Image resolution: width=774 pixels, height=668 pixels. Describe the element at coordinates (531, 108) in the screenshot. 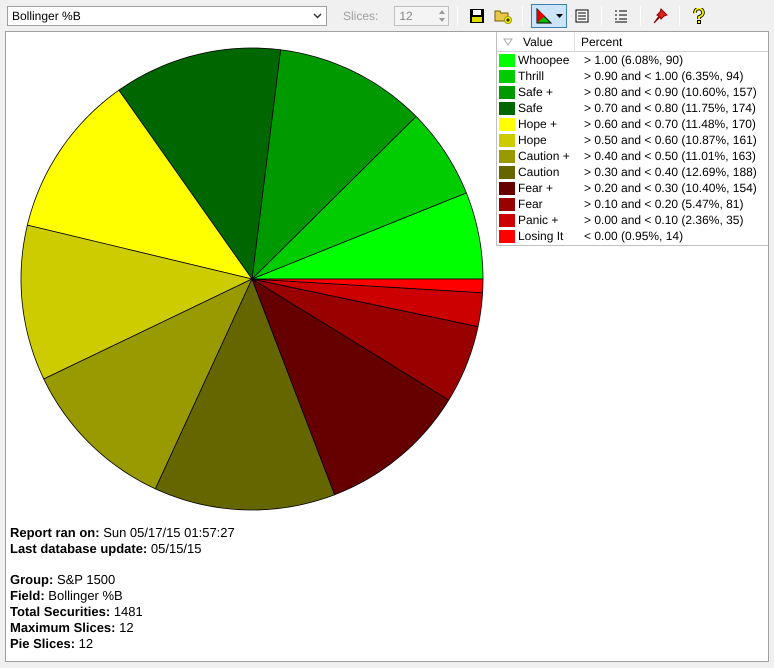

I see `legend-label: Safe` at that location.